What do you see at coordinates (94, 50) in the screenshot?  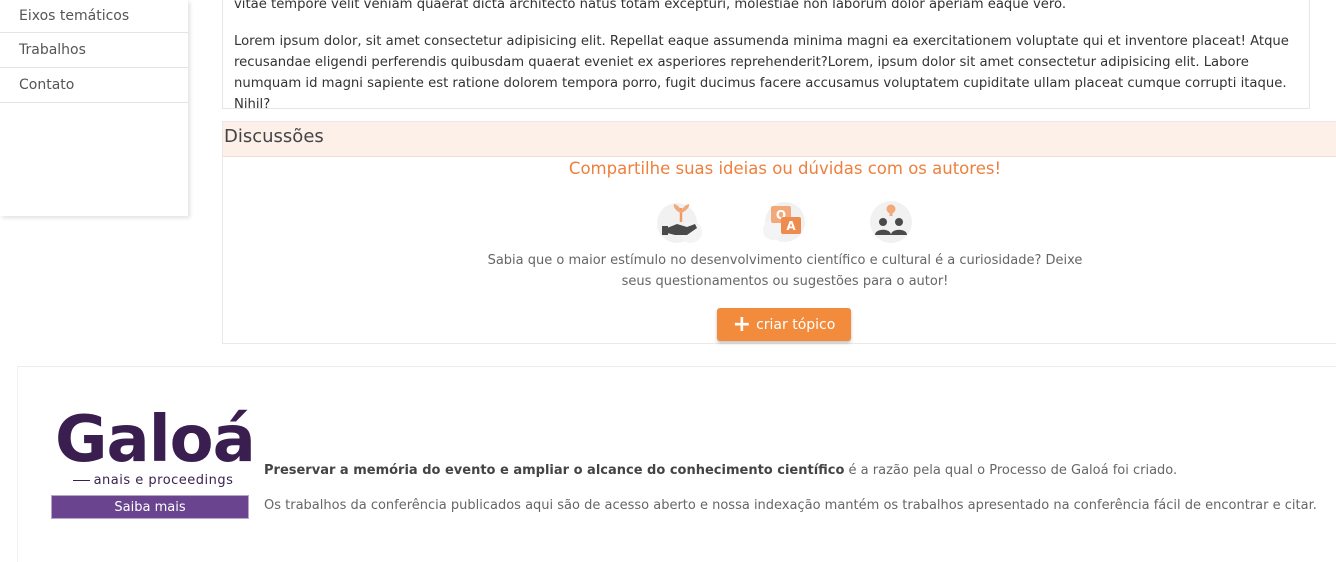 I see `sidebar-item-trabalhos: Trabalhos` at bounding box center [94, 50].